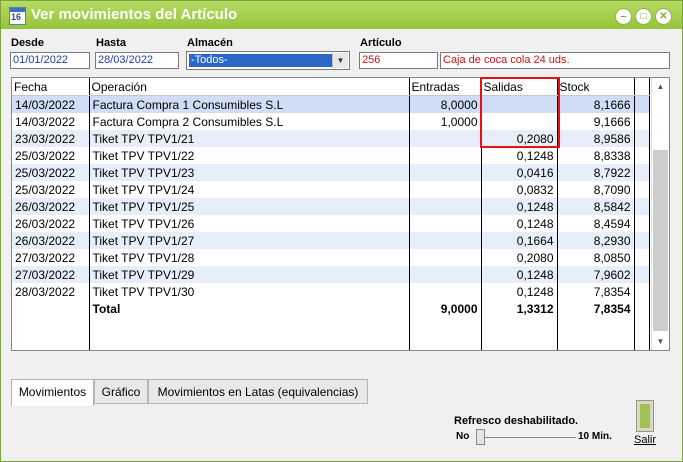  What do you see at coordinates (28, 43) in the screenshot?
I see `desde-label: Desde` at bounding box center [28, 43].